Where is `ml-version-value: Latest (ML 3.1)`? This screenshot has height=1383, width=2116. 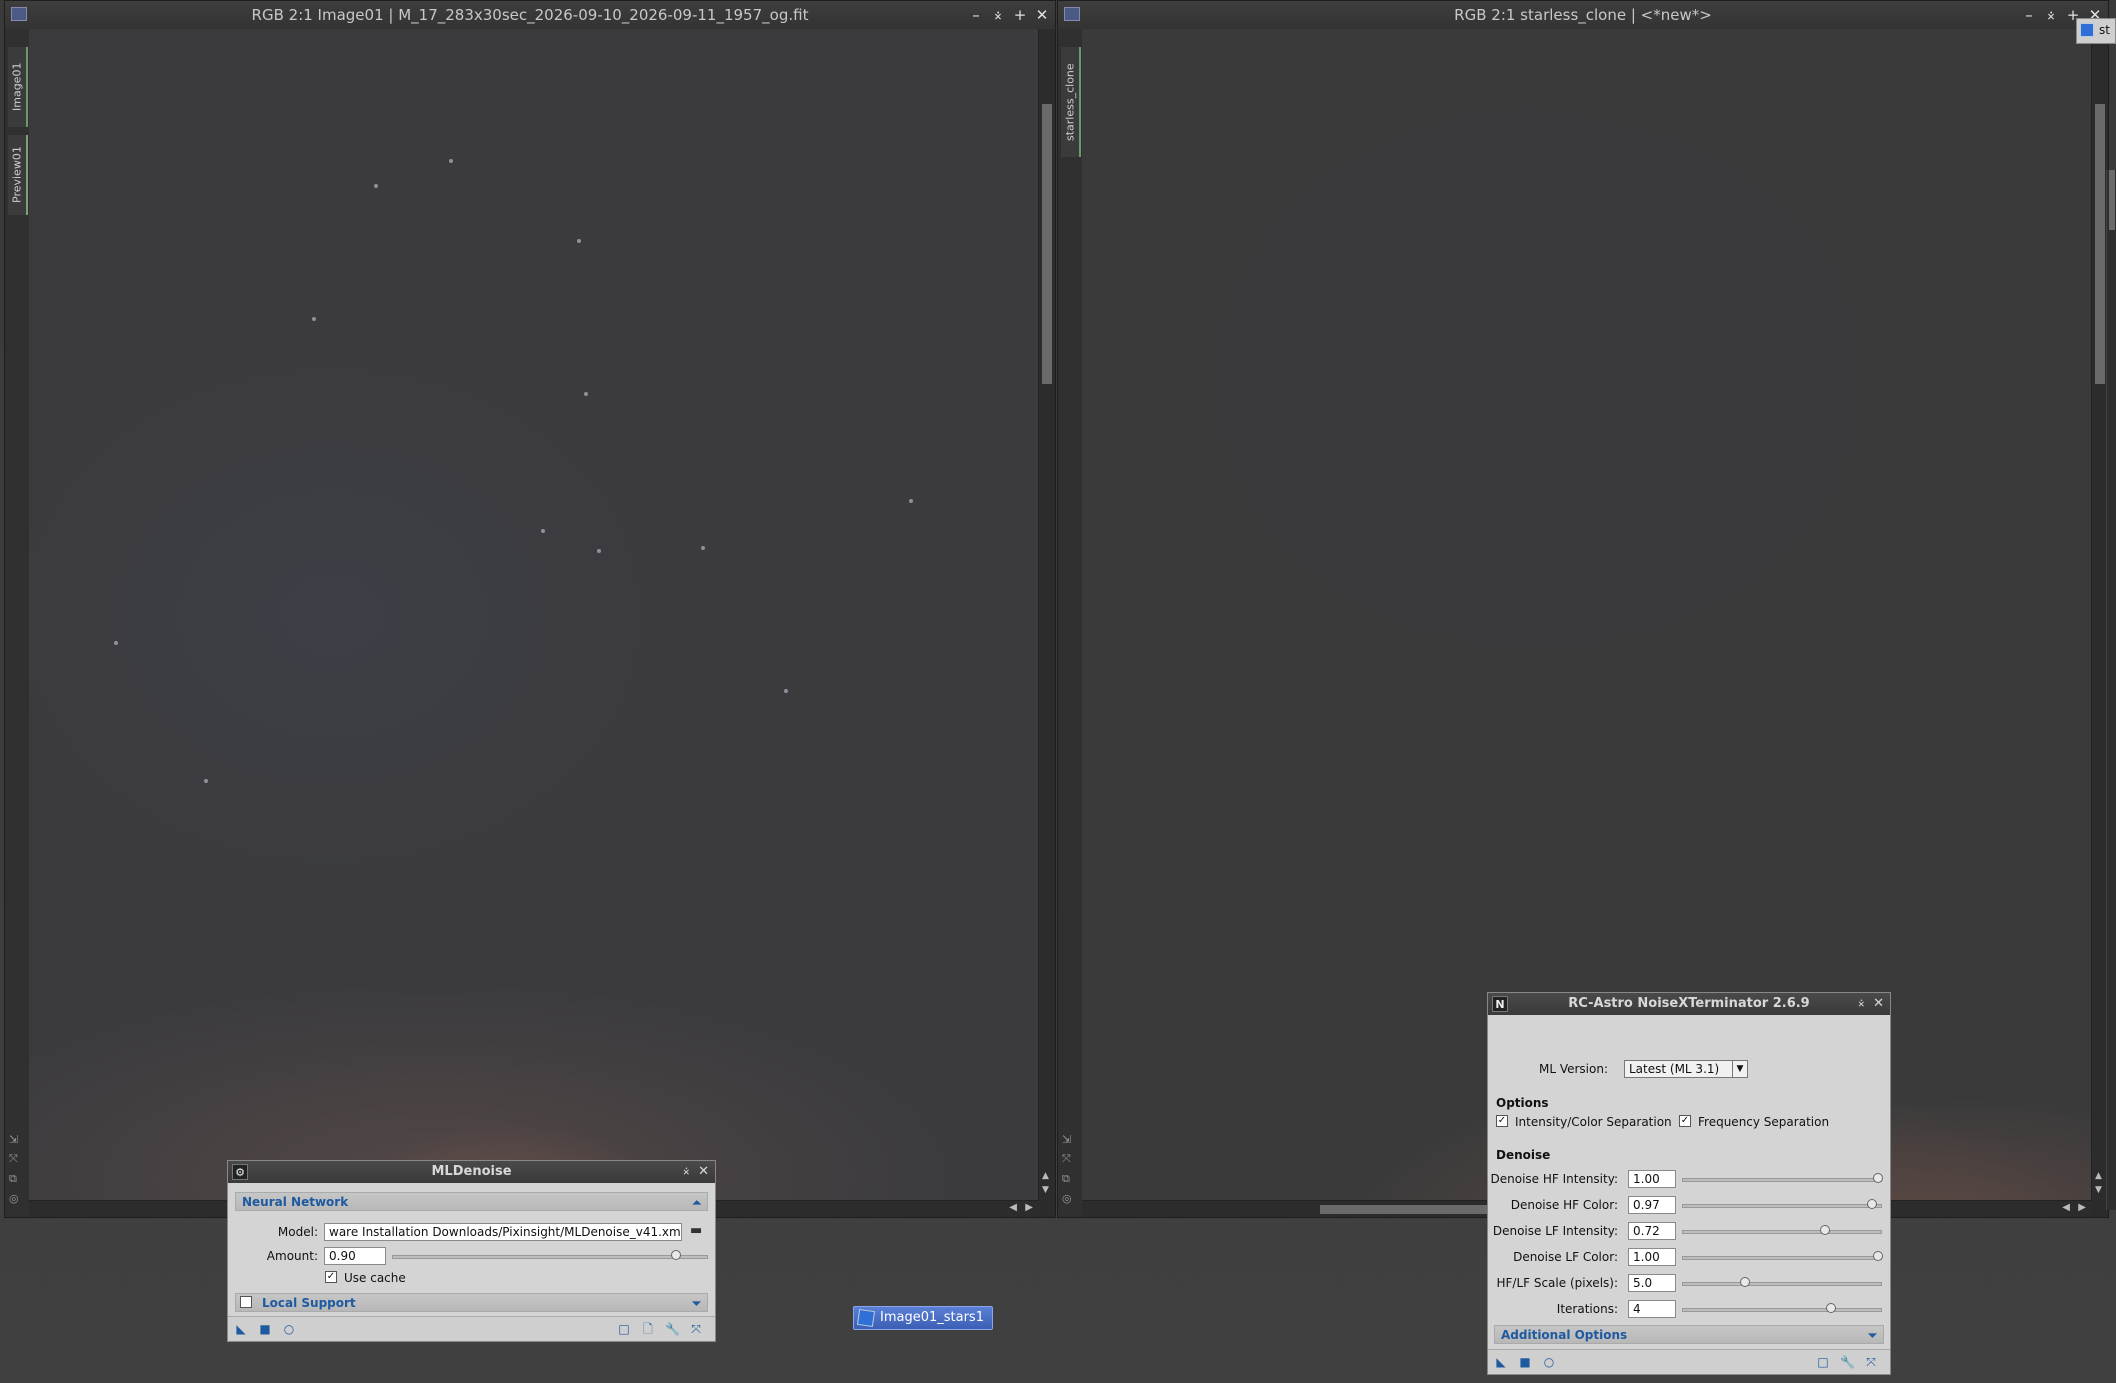 ml-version-value: Latest (ML 3.1) is located at coordinates (1674, 1069).